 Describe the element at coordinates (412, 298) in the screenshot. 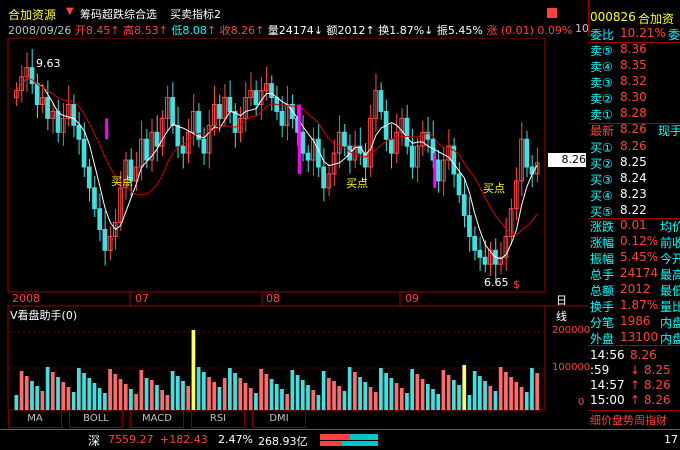

I see `x-tick-label: 09` at that location.